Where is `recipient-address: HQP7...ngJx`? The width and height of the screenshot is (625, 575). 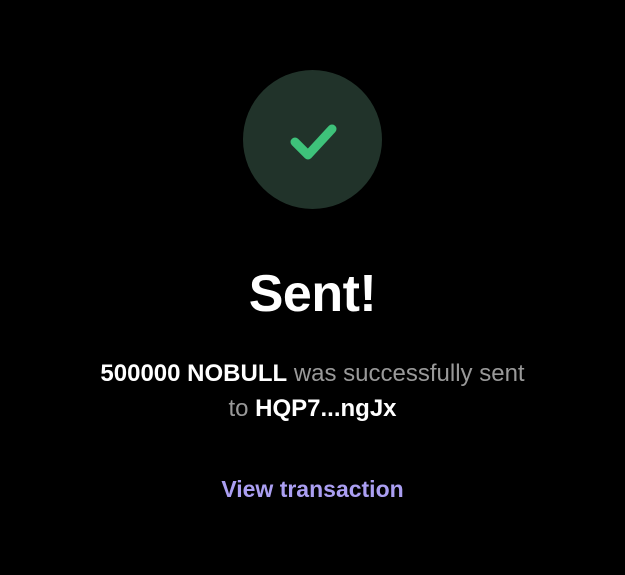
recipient-address: HQP7...ngJx is located at coordinates (326, 408).